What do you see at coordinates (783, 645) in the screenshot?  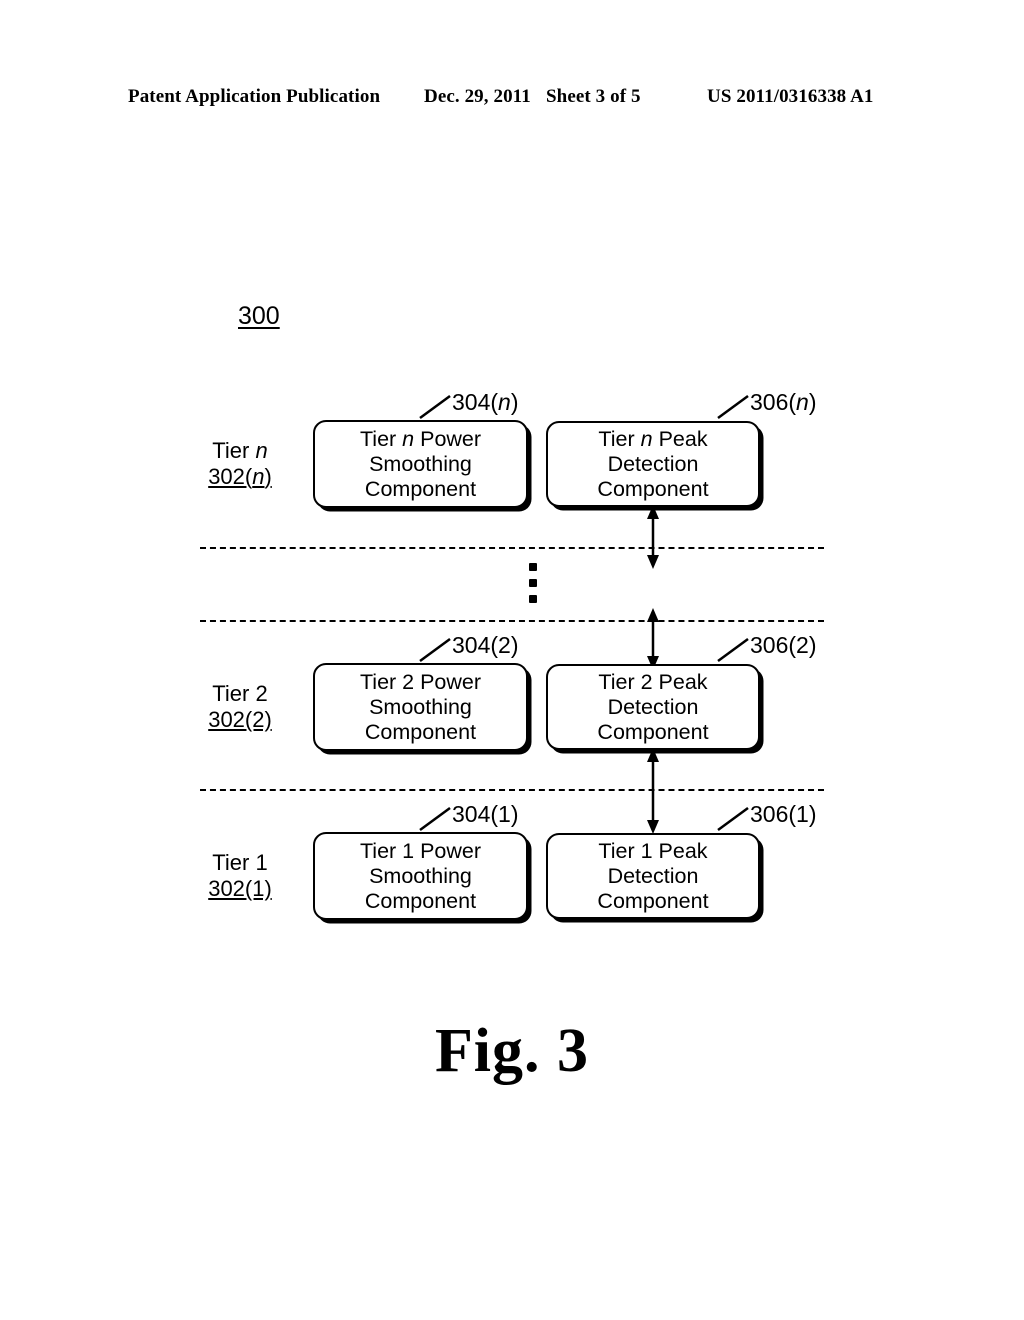 I see `callout-306-2: 306(2)` at bounding box center [783, 645].